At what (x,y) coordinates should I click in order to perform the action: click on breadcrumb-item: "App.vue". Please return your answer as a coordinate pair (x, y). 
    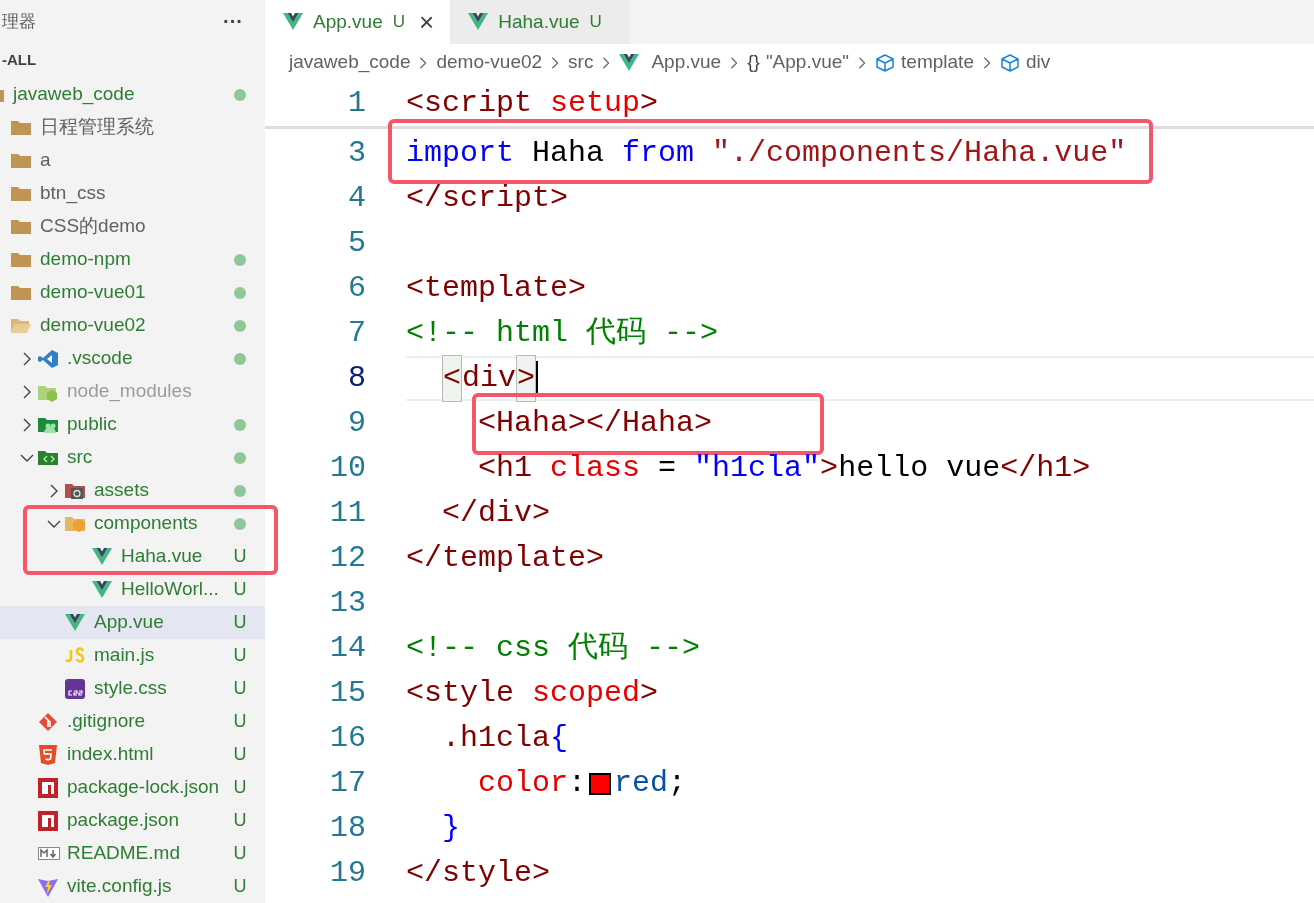
    Looking at the image, I should click on (807, 62).